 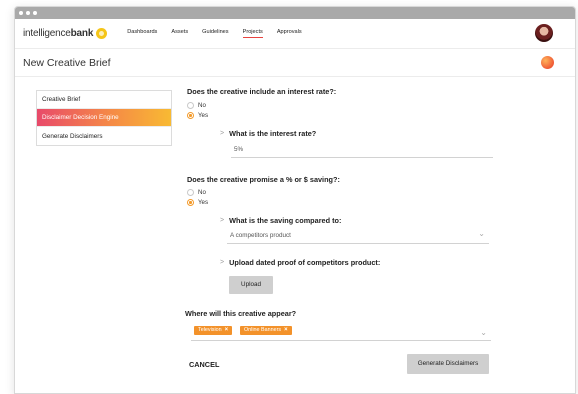 I want to click on sidebar-item-disclaimer-decision-engine: Disclaimer Decision Engine, so click(x=104, y=118).